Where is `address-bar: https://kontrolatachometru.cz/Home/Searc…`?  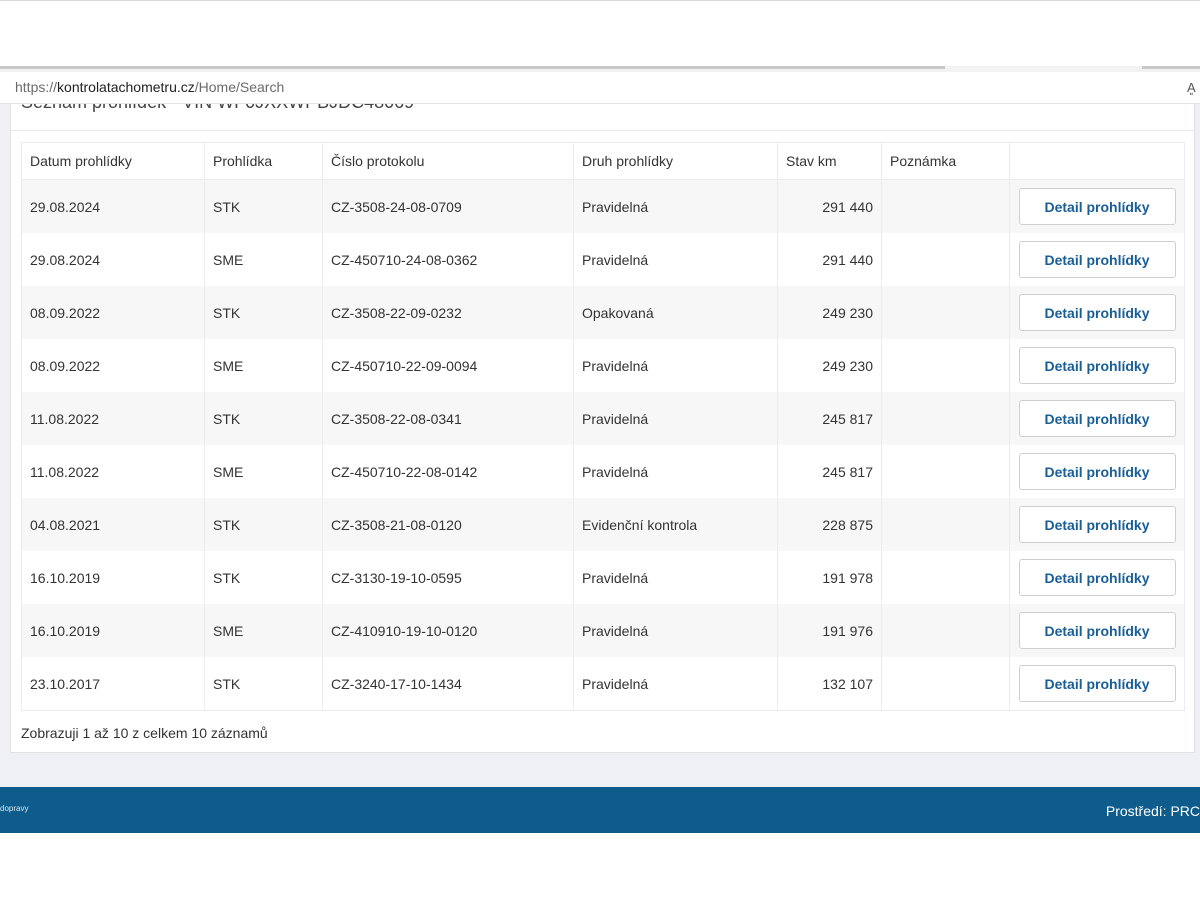
address-bar: https://kontrolatachometru.cz/Home/Searc… is located at coordinates (600, 88).